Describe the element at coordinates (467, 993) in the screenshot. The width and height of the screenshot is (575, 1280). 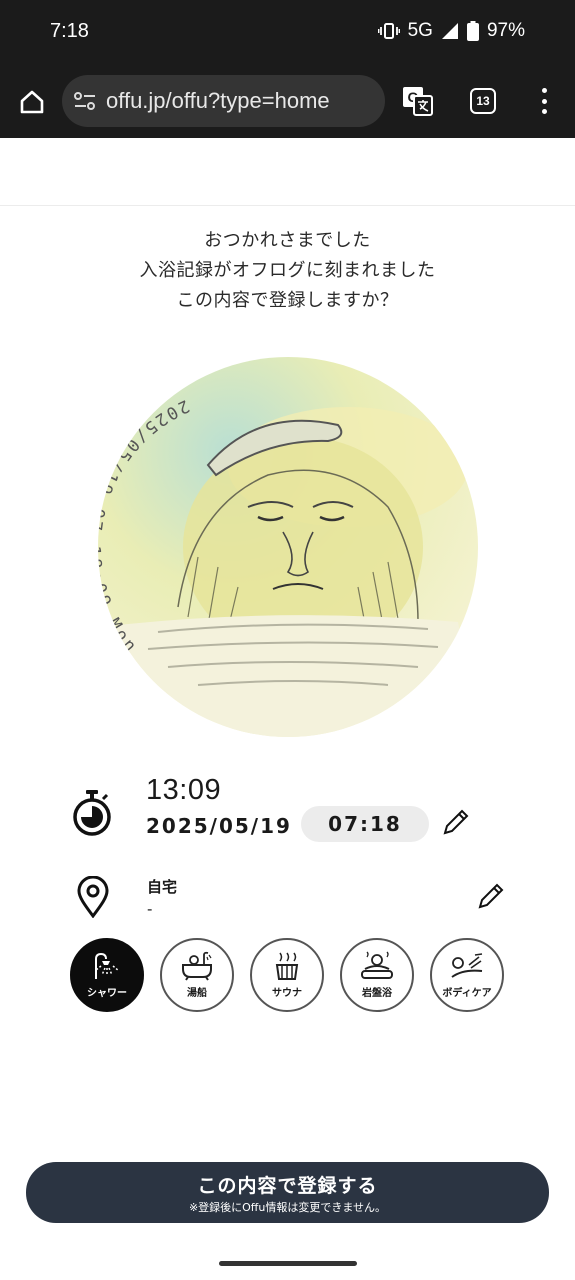
I see `category-label: ボディケア` at that location.